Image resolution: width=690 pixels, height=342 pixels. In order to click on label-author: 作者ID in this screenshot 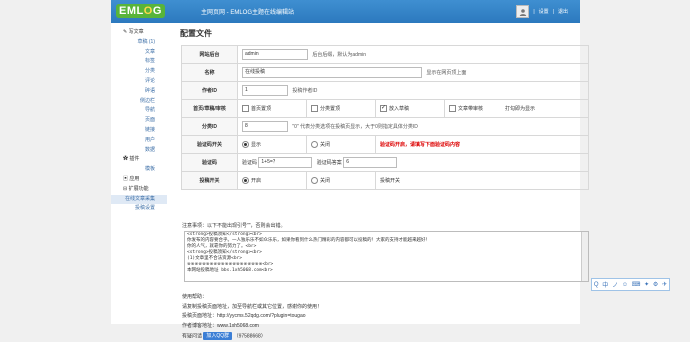, I will do `click(209, 90)`.